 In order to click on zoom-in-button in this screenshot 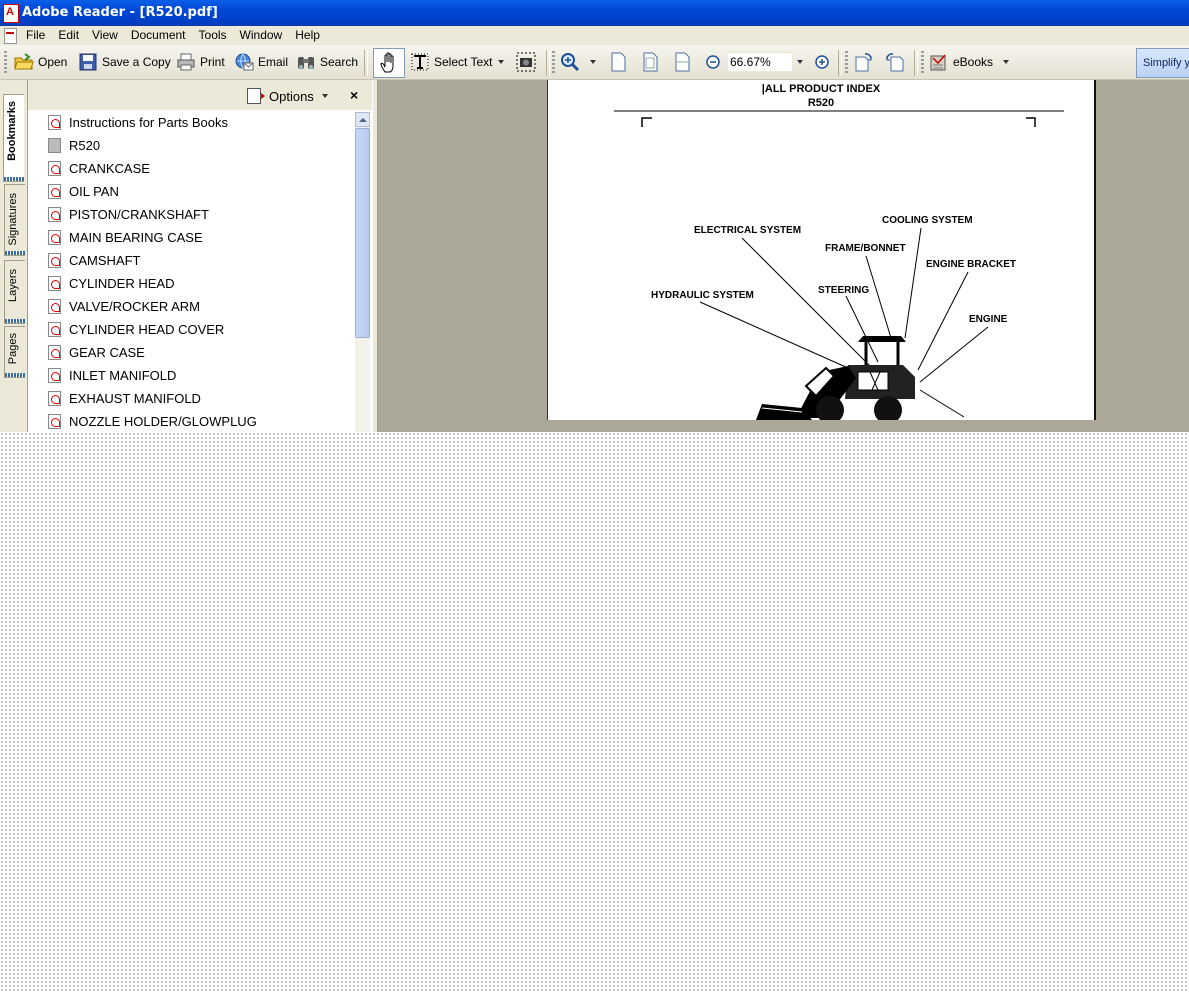, I will do `click(824, 62)`.